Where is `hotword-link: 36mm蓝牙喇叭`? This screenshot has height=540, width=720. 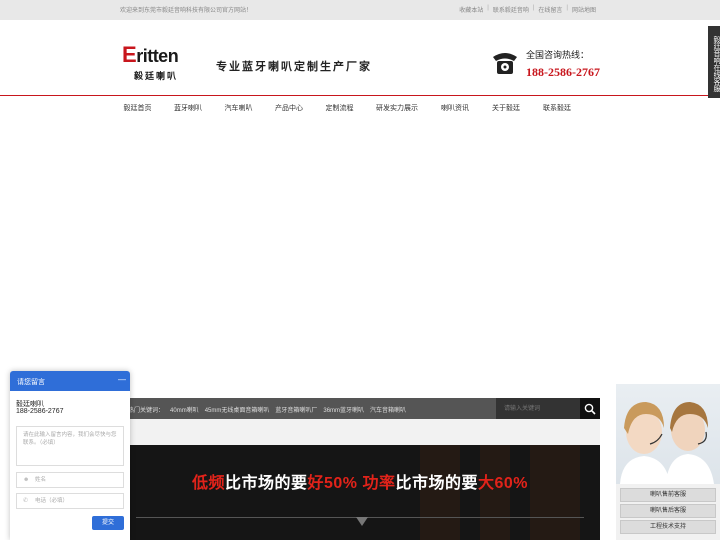 hotword-link: 36mm蓝牙喇叭 is located at coordinates (343, 409).